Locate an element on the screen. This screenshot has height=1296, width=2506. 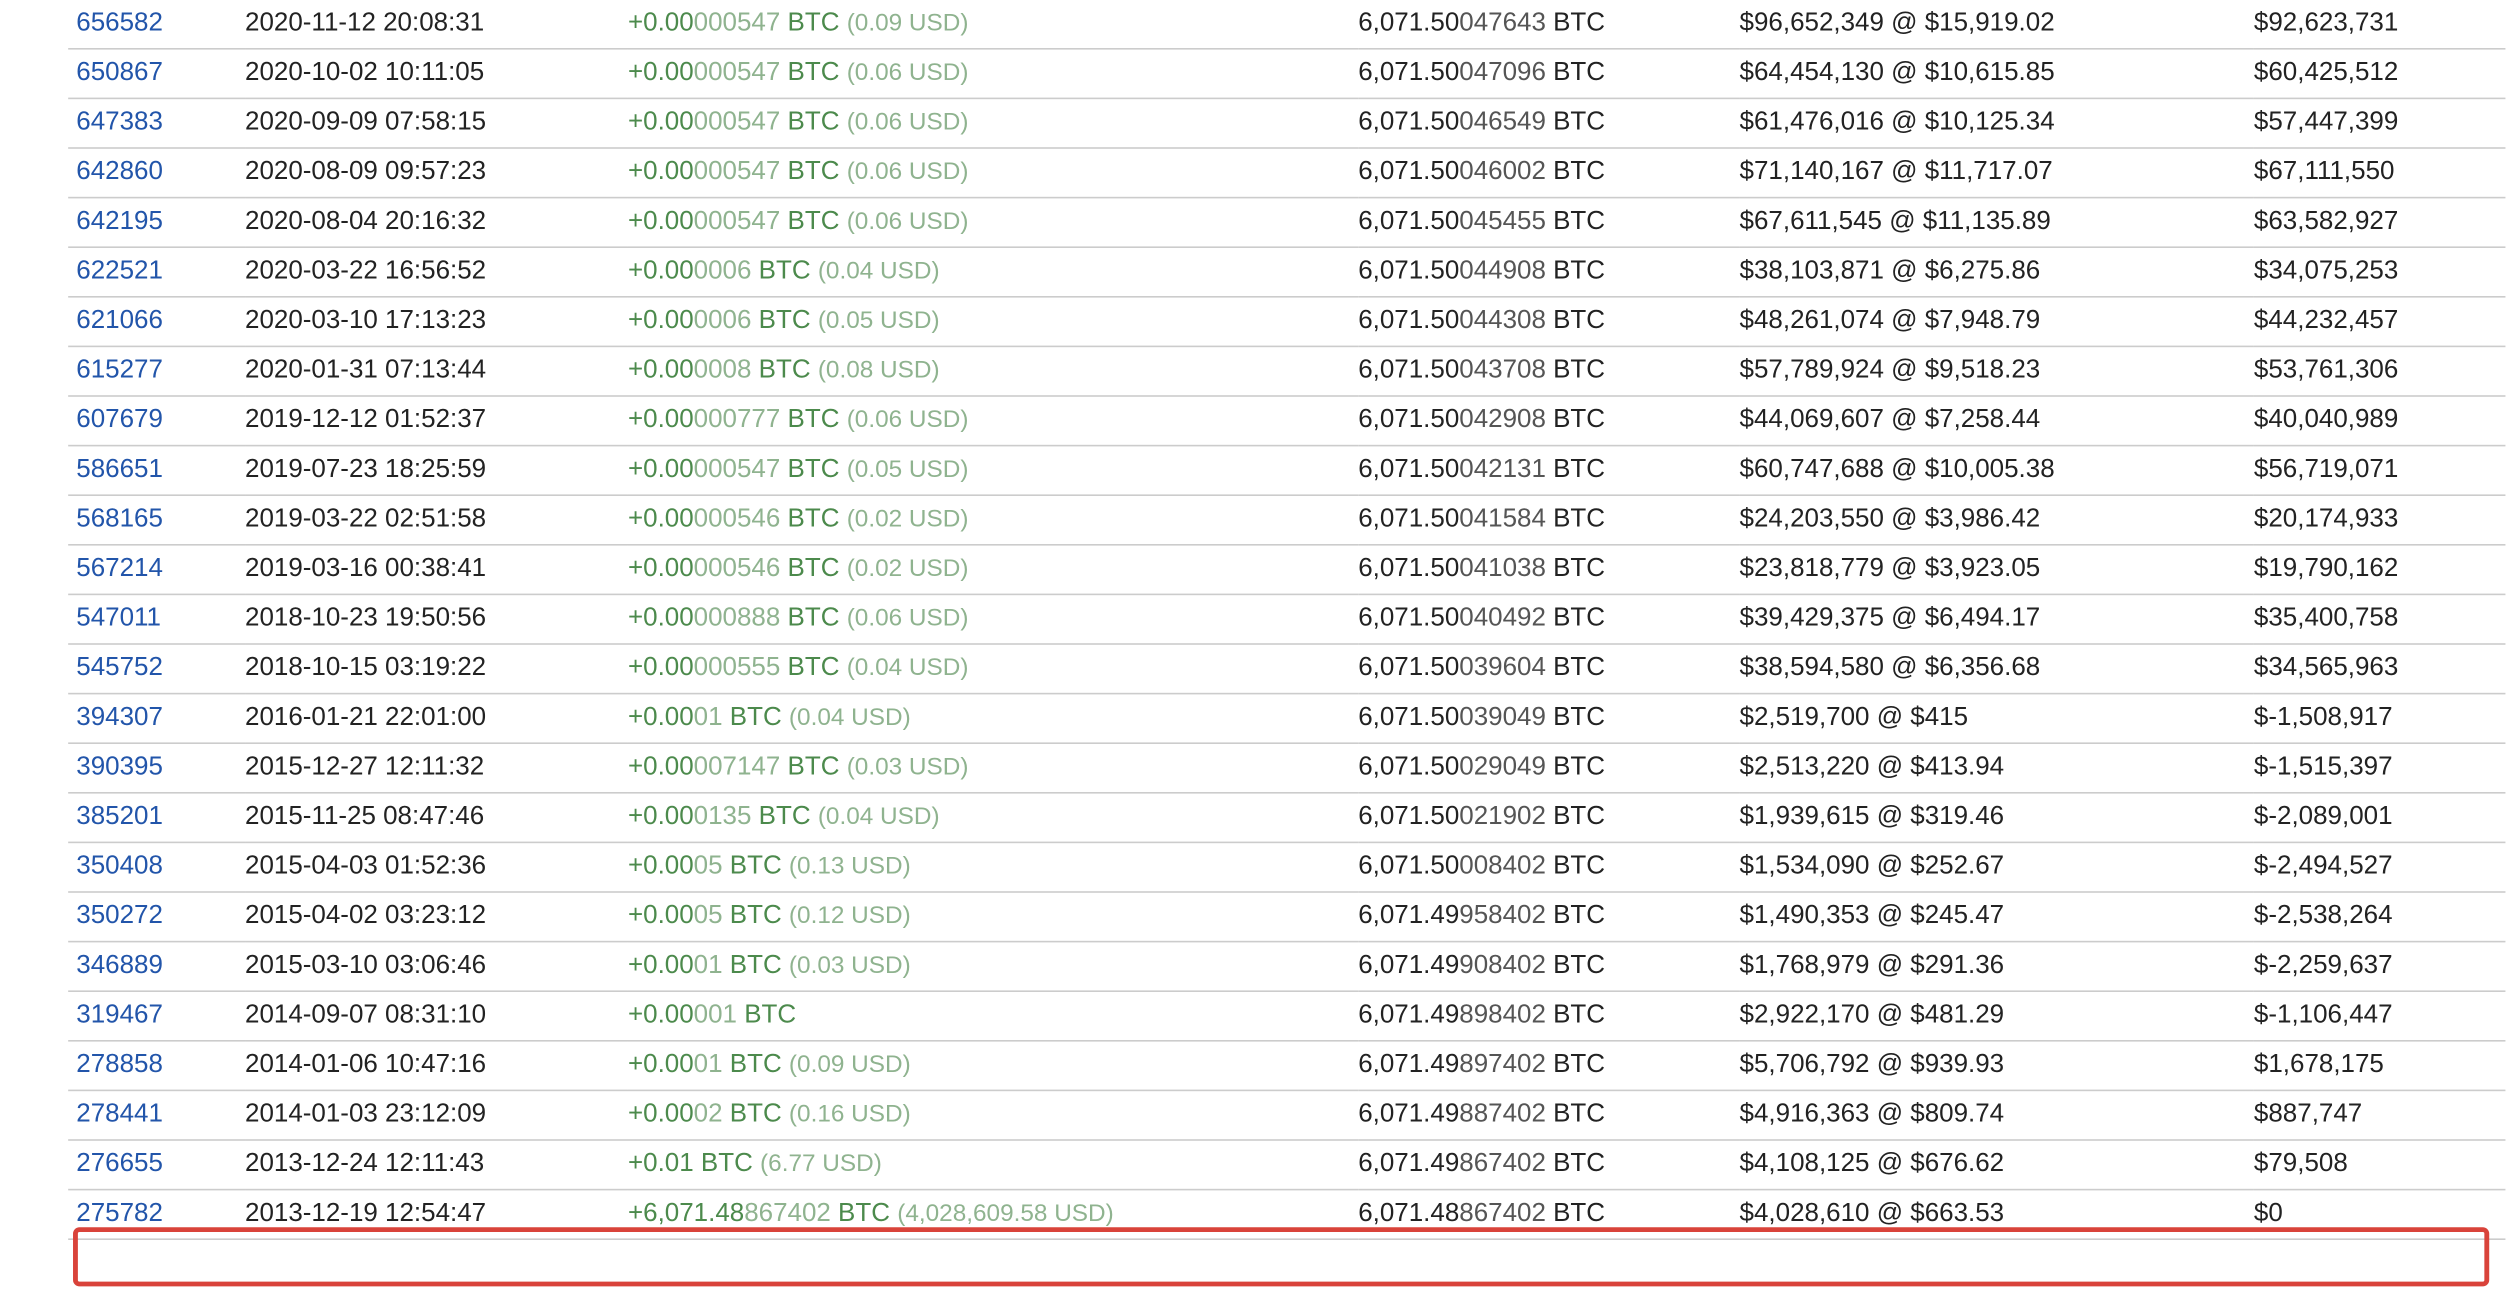
amount-cell: +0.000008 BTC (0.08 USD) is located at coordinates (993, 371).